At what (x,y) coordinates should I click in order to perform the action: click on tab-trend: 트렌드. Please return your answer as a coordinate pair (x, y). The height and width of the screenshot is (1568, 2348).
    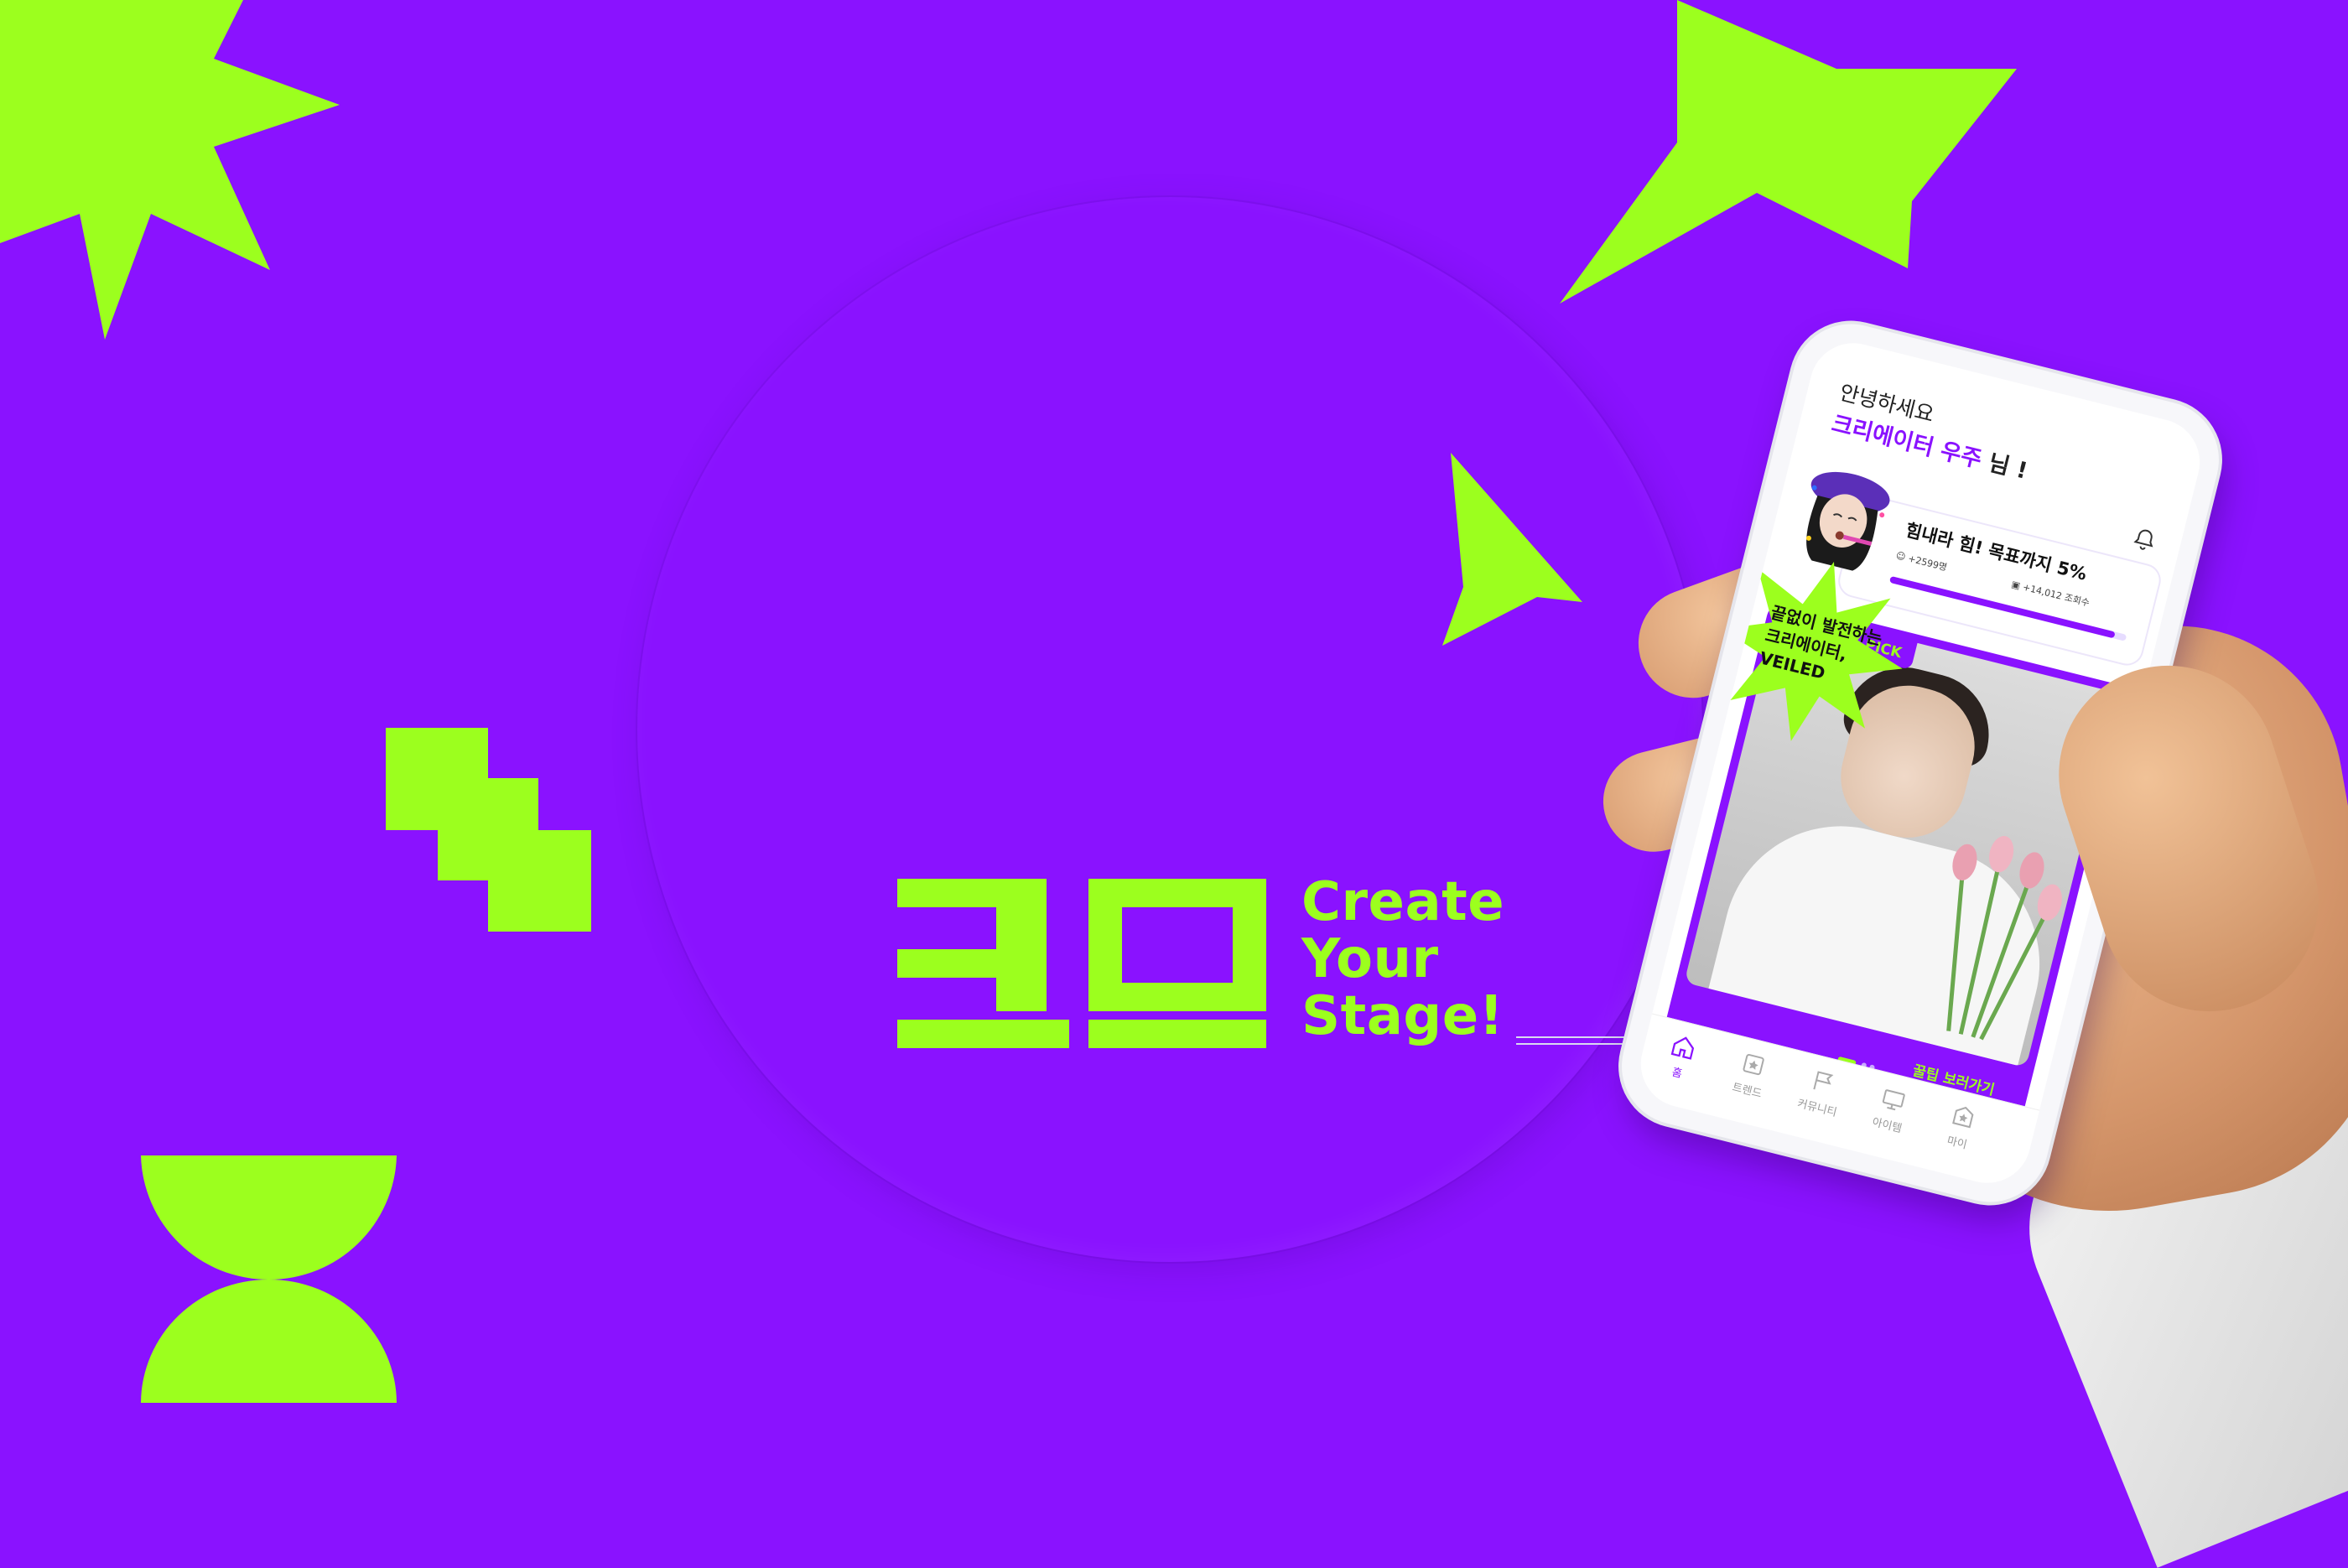
    Looking at the image, I should click on (1751, 1074).